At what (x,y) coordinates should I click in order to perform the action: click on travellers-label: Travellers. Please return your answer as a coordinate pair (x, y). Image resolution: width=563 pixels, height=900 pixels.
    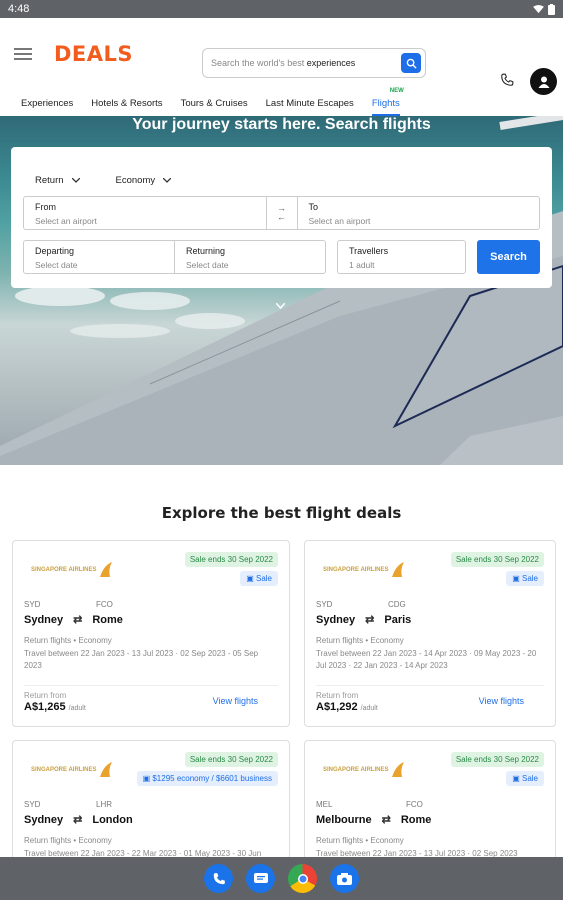
    Looking at the image, I should click on (369, 251).